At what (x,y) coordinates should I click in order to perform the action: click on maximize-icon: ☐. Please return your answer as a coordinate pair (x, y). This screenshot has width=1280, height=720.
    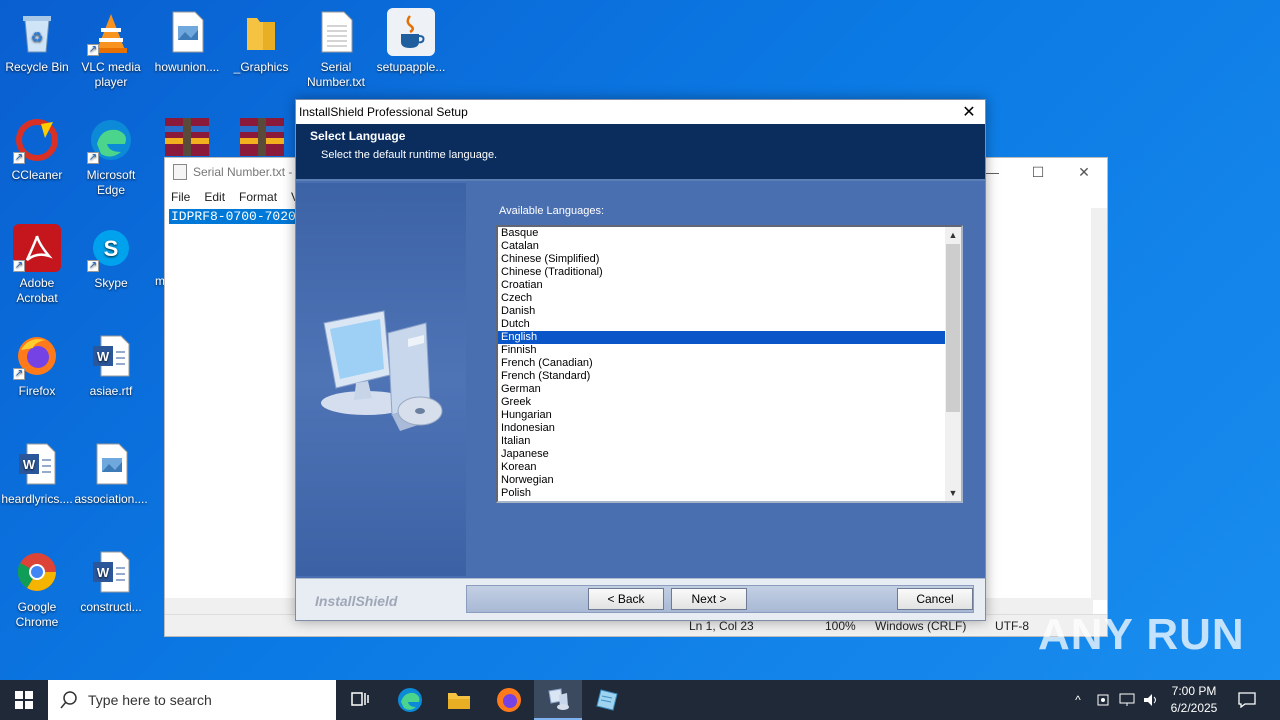
    Looking at the image, I should click on (1038, 172).